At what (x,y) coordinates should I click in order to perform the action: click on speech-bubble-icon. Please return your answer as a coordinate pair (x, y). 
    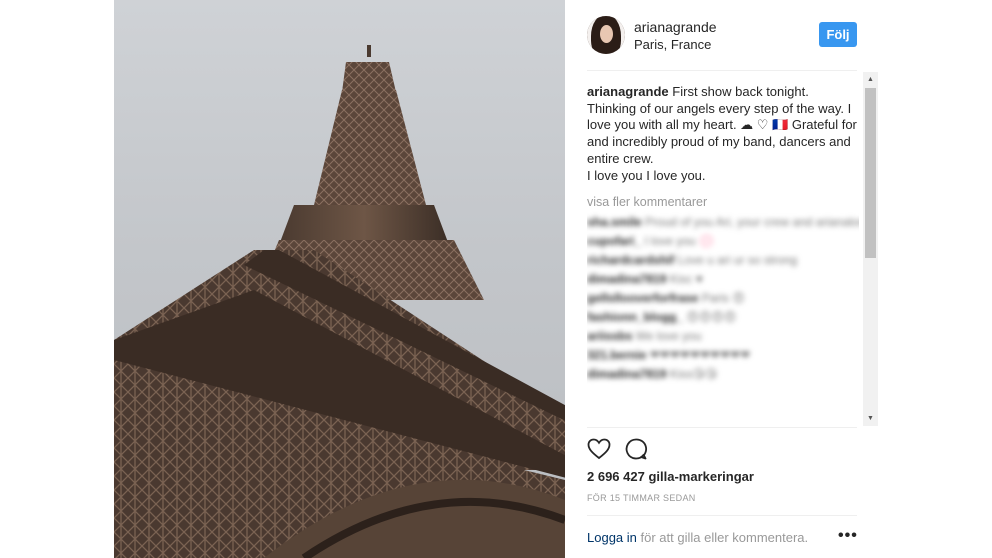
    Looking at the image, I should click on (636, 449).